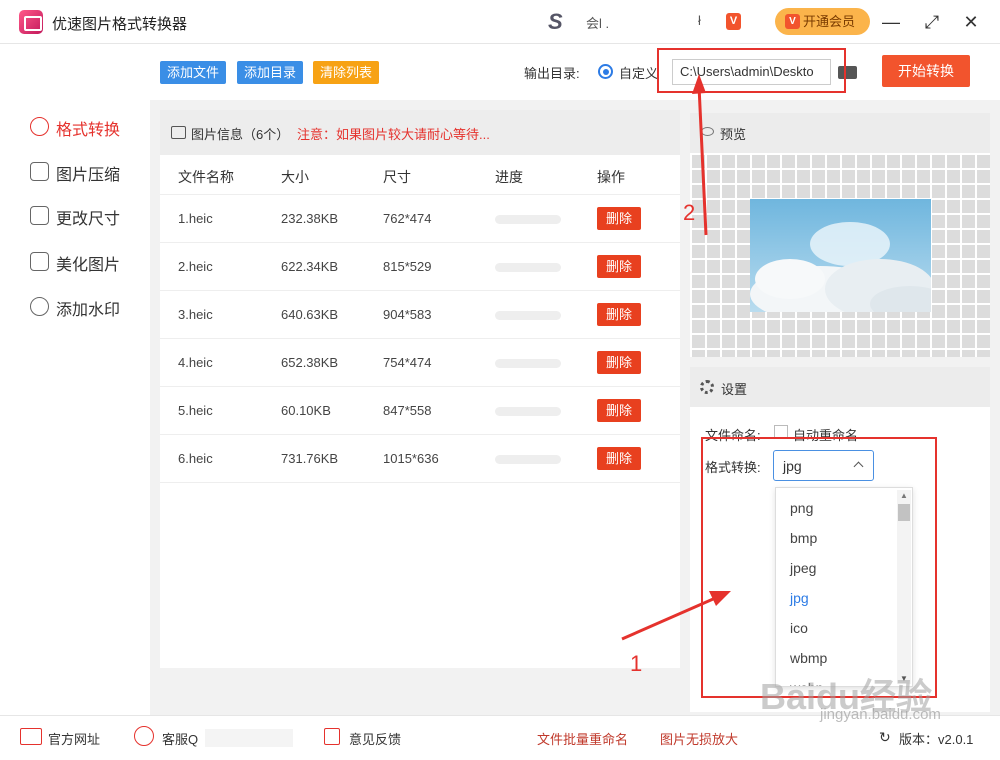  I want to click on resize-icon, so click(39, 215).